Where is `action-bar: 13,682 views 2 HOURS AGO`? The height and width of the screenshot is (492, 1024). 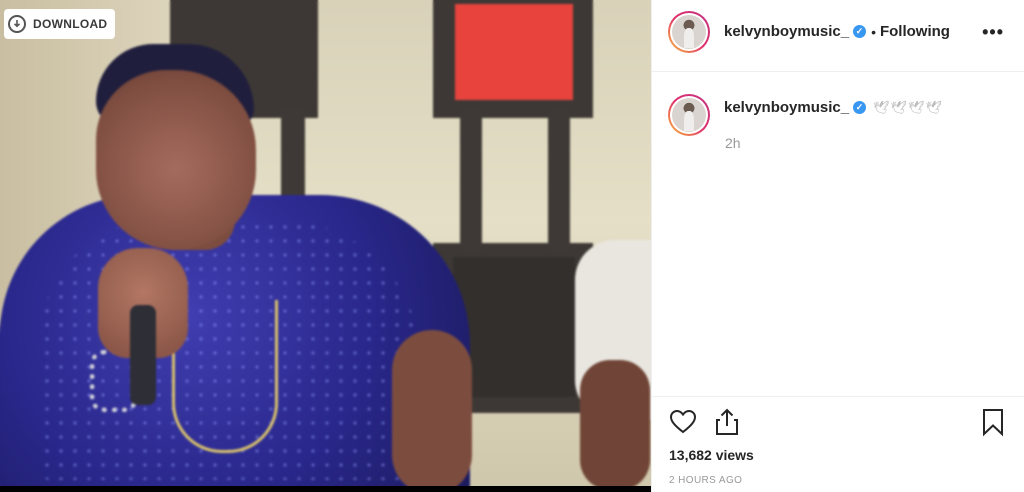 action-bar: 13,682 views 2 HOURS AGO is located at coordinates (838, 444).